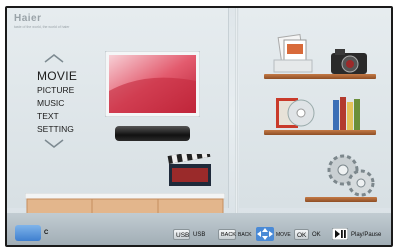 Image resolution: width=398 pixels, height=252 pixels. Describe the element at coordinates (320, 76) in the screenshot. I see `shelf-top` at that location.